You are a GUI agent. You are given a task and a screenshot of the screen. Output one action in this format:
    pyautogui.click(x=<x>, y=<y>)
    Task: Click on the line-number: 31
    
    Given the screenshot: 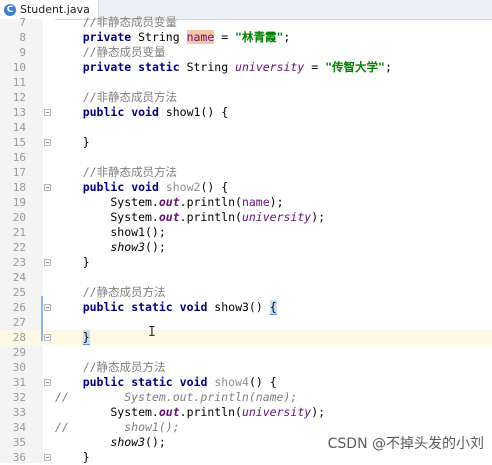 What is the action you would take?
    pyautogui.click(x=19, y=382)
    